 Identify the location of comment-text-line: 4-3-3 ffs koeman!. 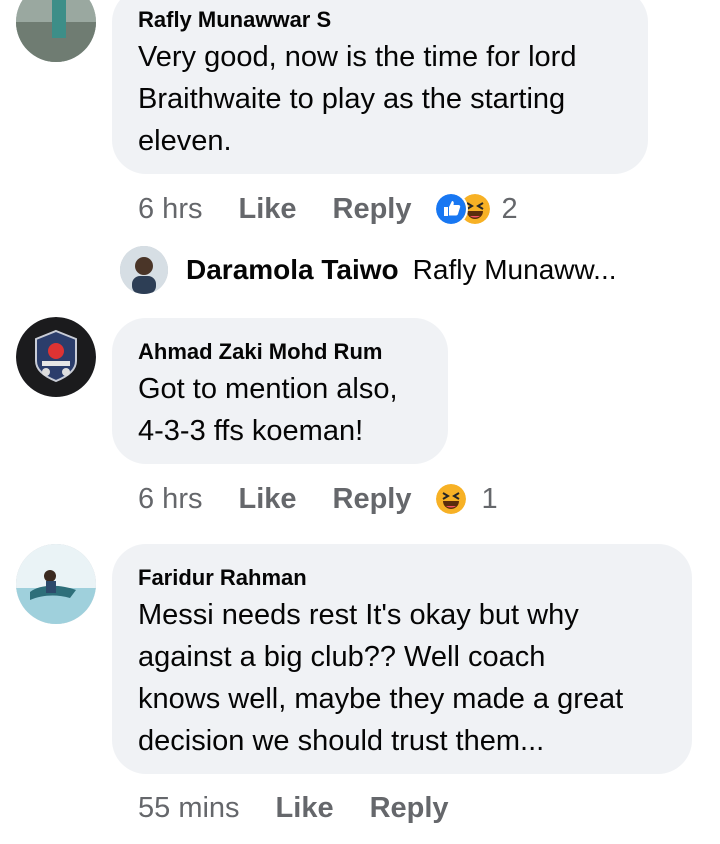
(251, 431).